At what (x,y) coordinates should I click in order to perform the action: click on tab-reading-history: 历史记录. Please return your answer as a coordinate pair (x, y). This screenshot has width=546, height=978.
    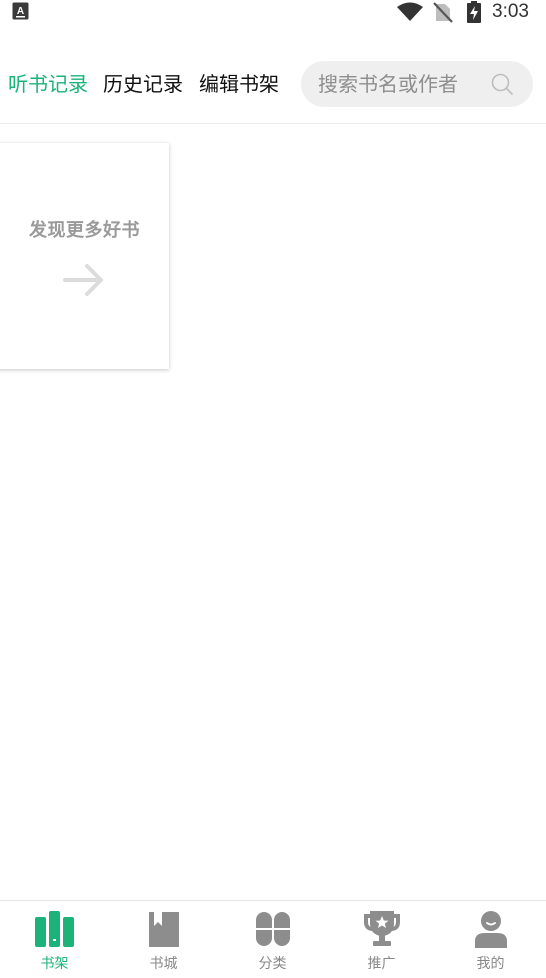
    Looking at the image, I should click on (143, 84).